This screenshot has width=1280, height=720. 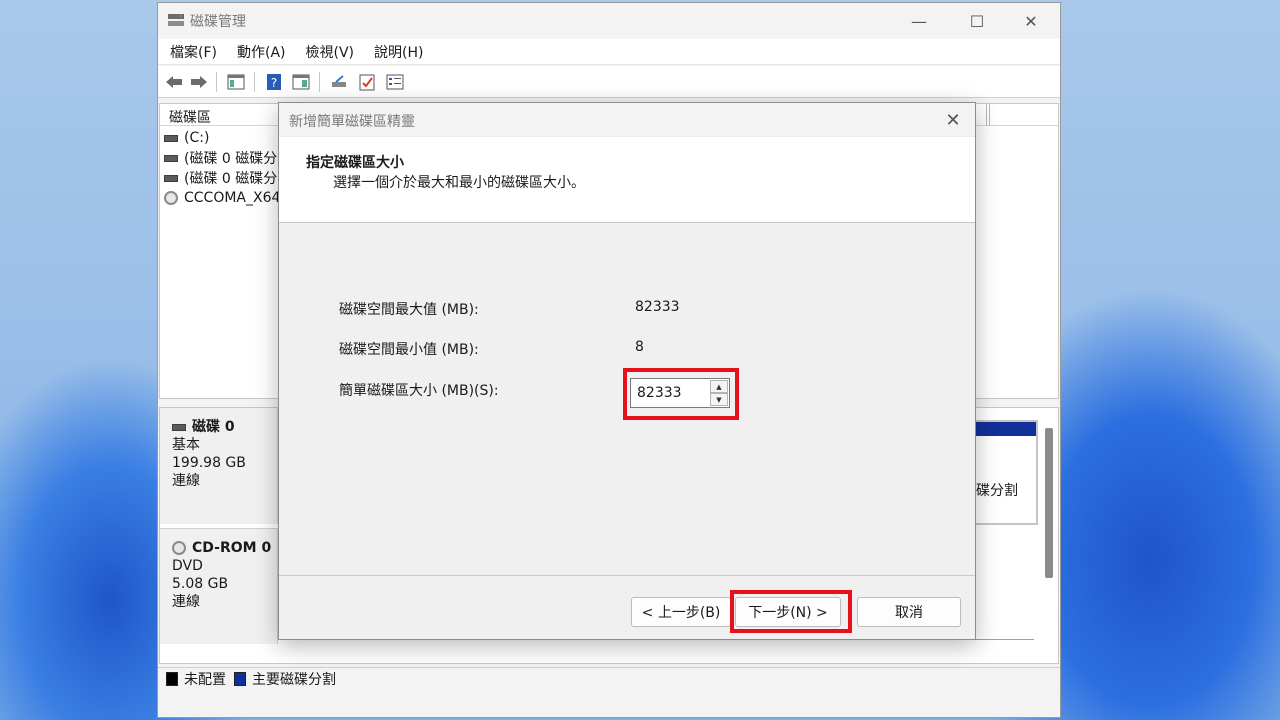 What do you see at coordinates (1049, 503) in the screenshot?
I see `vertical-scrollbar` at bounding box center [1049, 503].